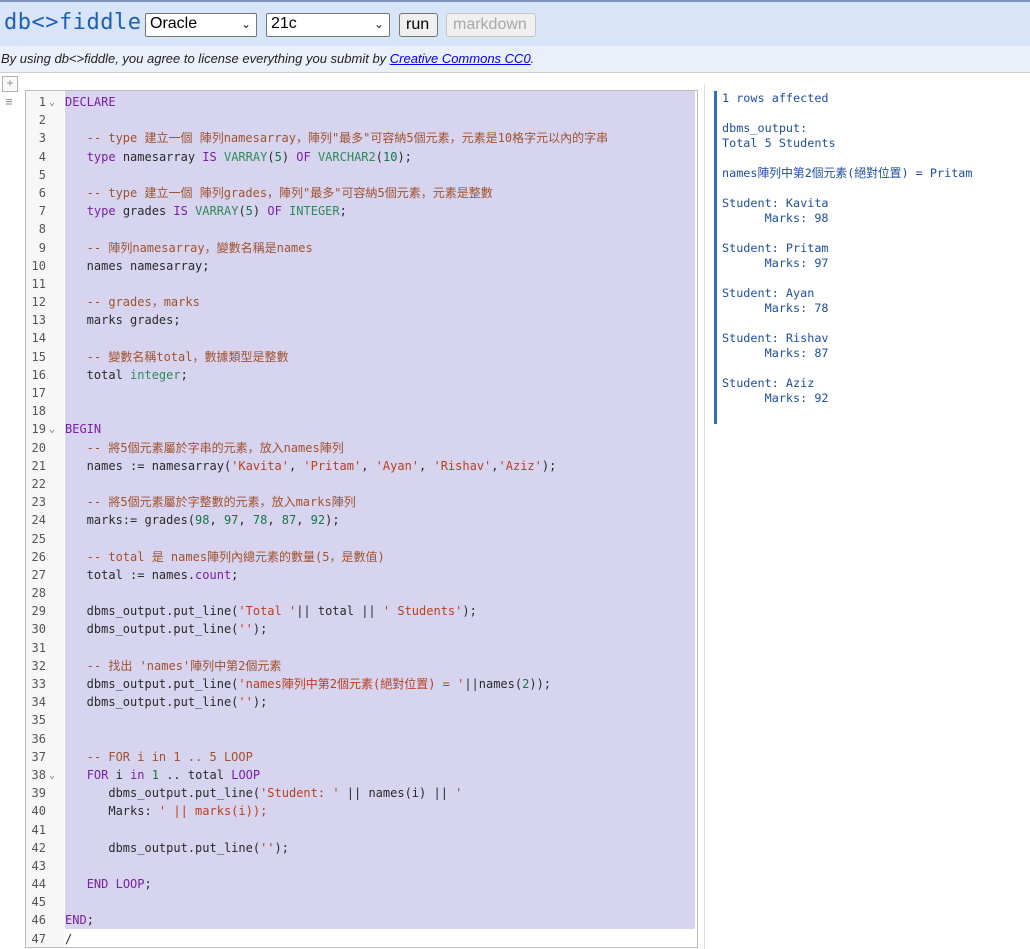  I want to click on code-line: 30 dbms_output.put_line('');, so click(361, 629).